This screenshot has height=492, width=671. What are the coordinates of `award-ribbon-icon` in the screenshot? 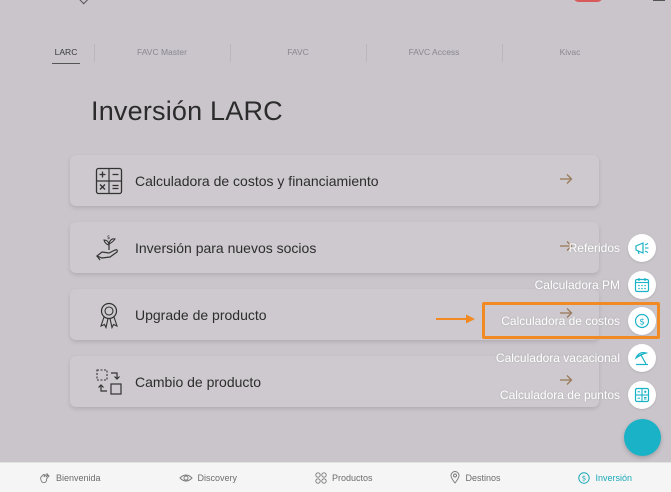 It's located at (109, 315).